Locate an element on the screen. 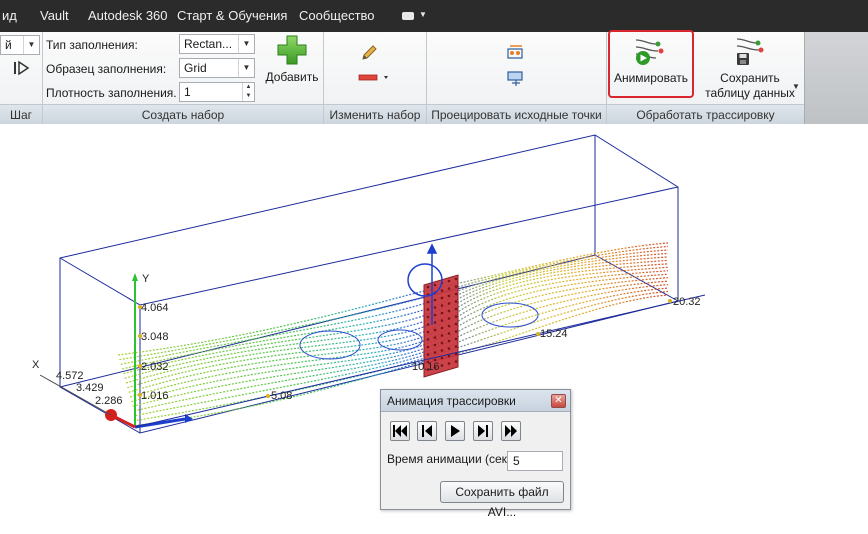 The image size is (868, 534). animate-icon is located at coordinates (649, 52).